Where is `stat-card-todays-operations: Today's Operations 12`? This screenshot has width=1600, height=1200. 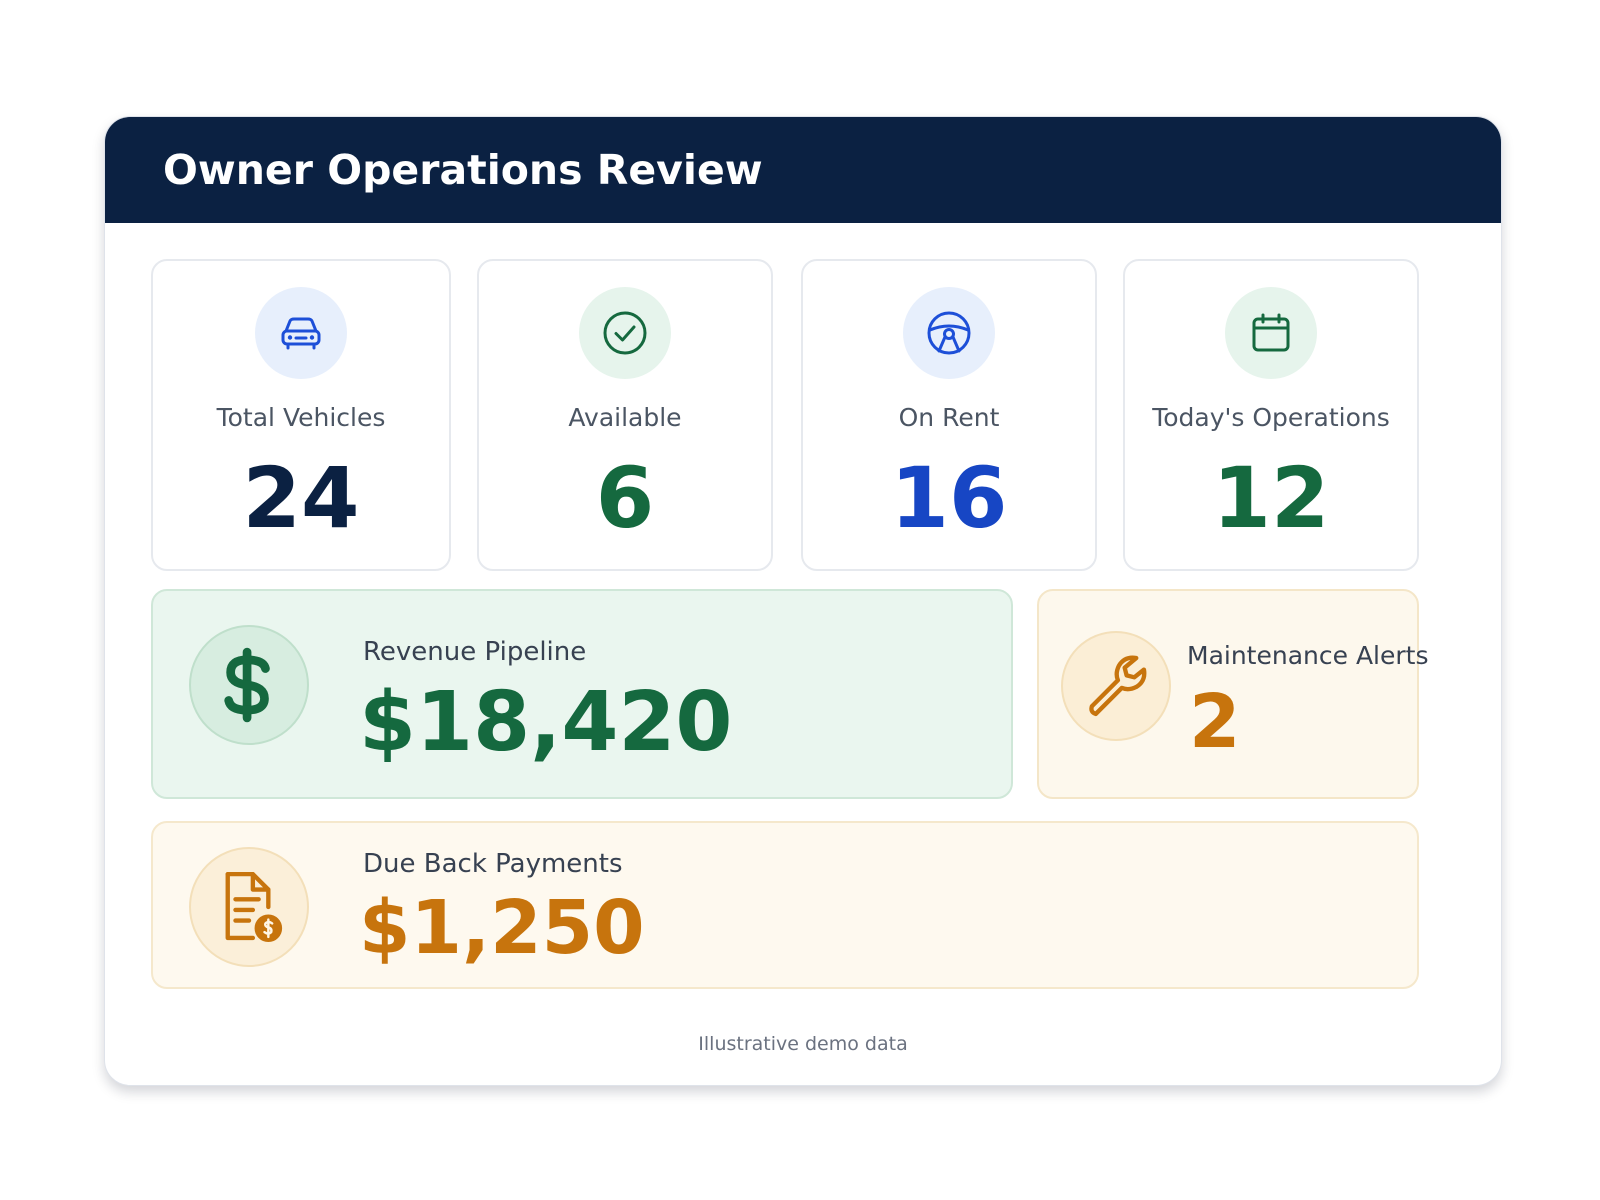
stat-card-todays-operations: Today's Operations 12 is located at coordinates (1271, 415).